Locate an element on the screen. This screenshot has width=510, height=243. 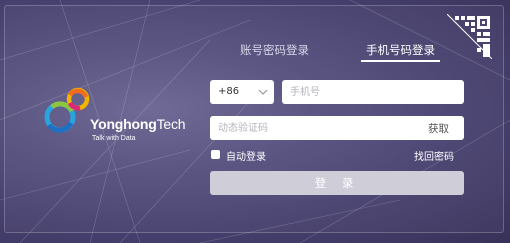
brand-name: YonghongTech is located at coordinates (138, 124).